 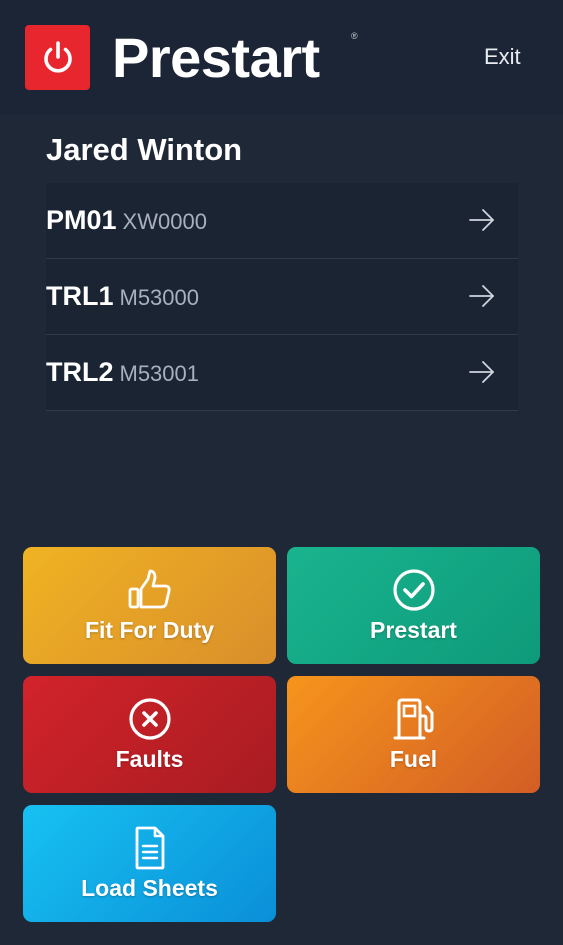 I want to click on vehicle-row-trl2: TRL2 M53001, so click(x=282, y=373).